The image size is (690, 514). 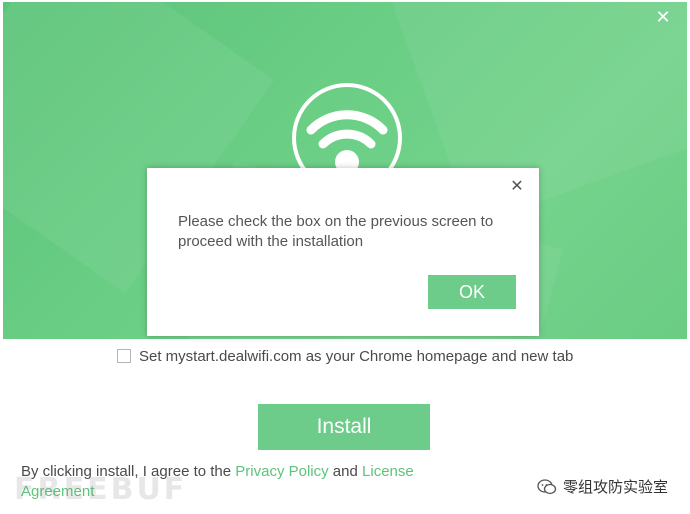 I want to click on ok-button: OK, so click(x=472, y=292).